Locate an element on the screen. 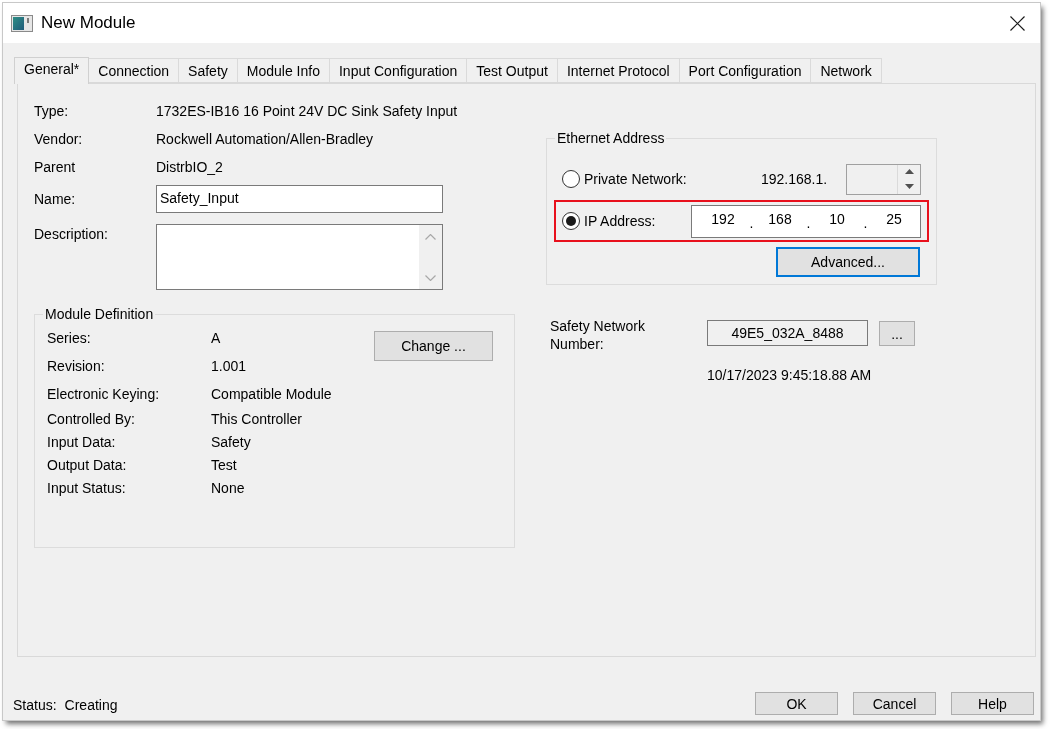 This screenshot has width=1050, height=729. field-label: Parent is located at coordinates (55, 167).